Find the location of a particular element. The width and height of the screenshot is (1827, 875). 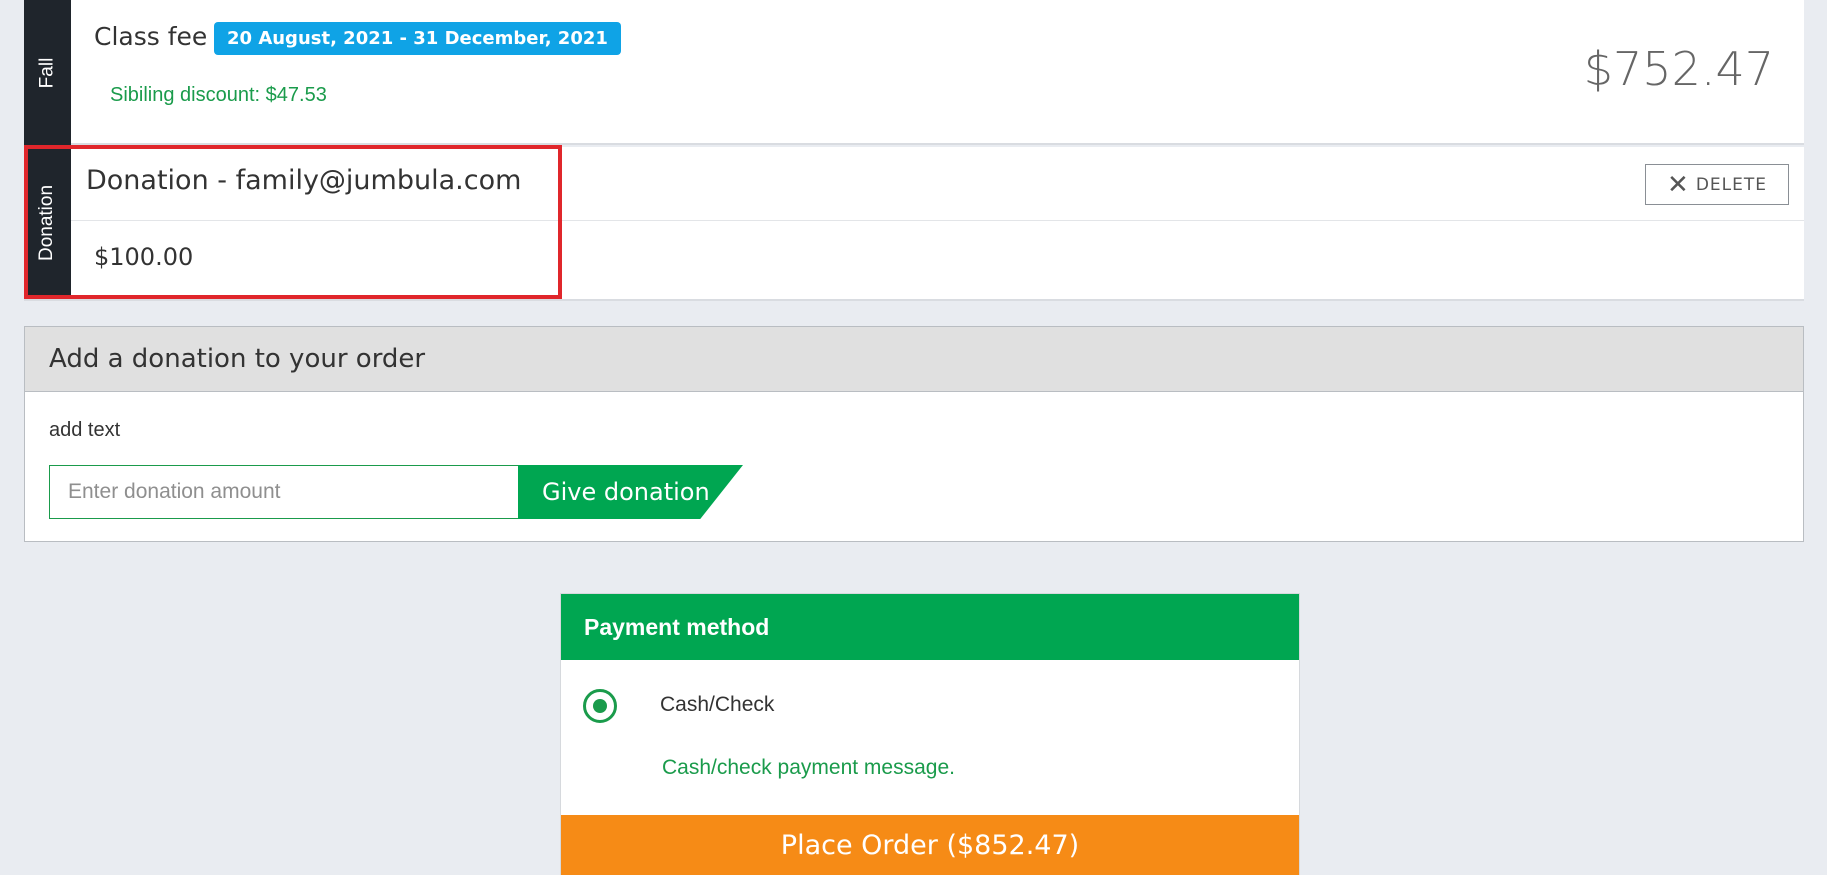

donation-tab-label: Donation is located at coordinates (47, 223).